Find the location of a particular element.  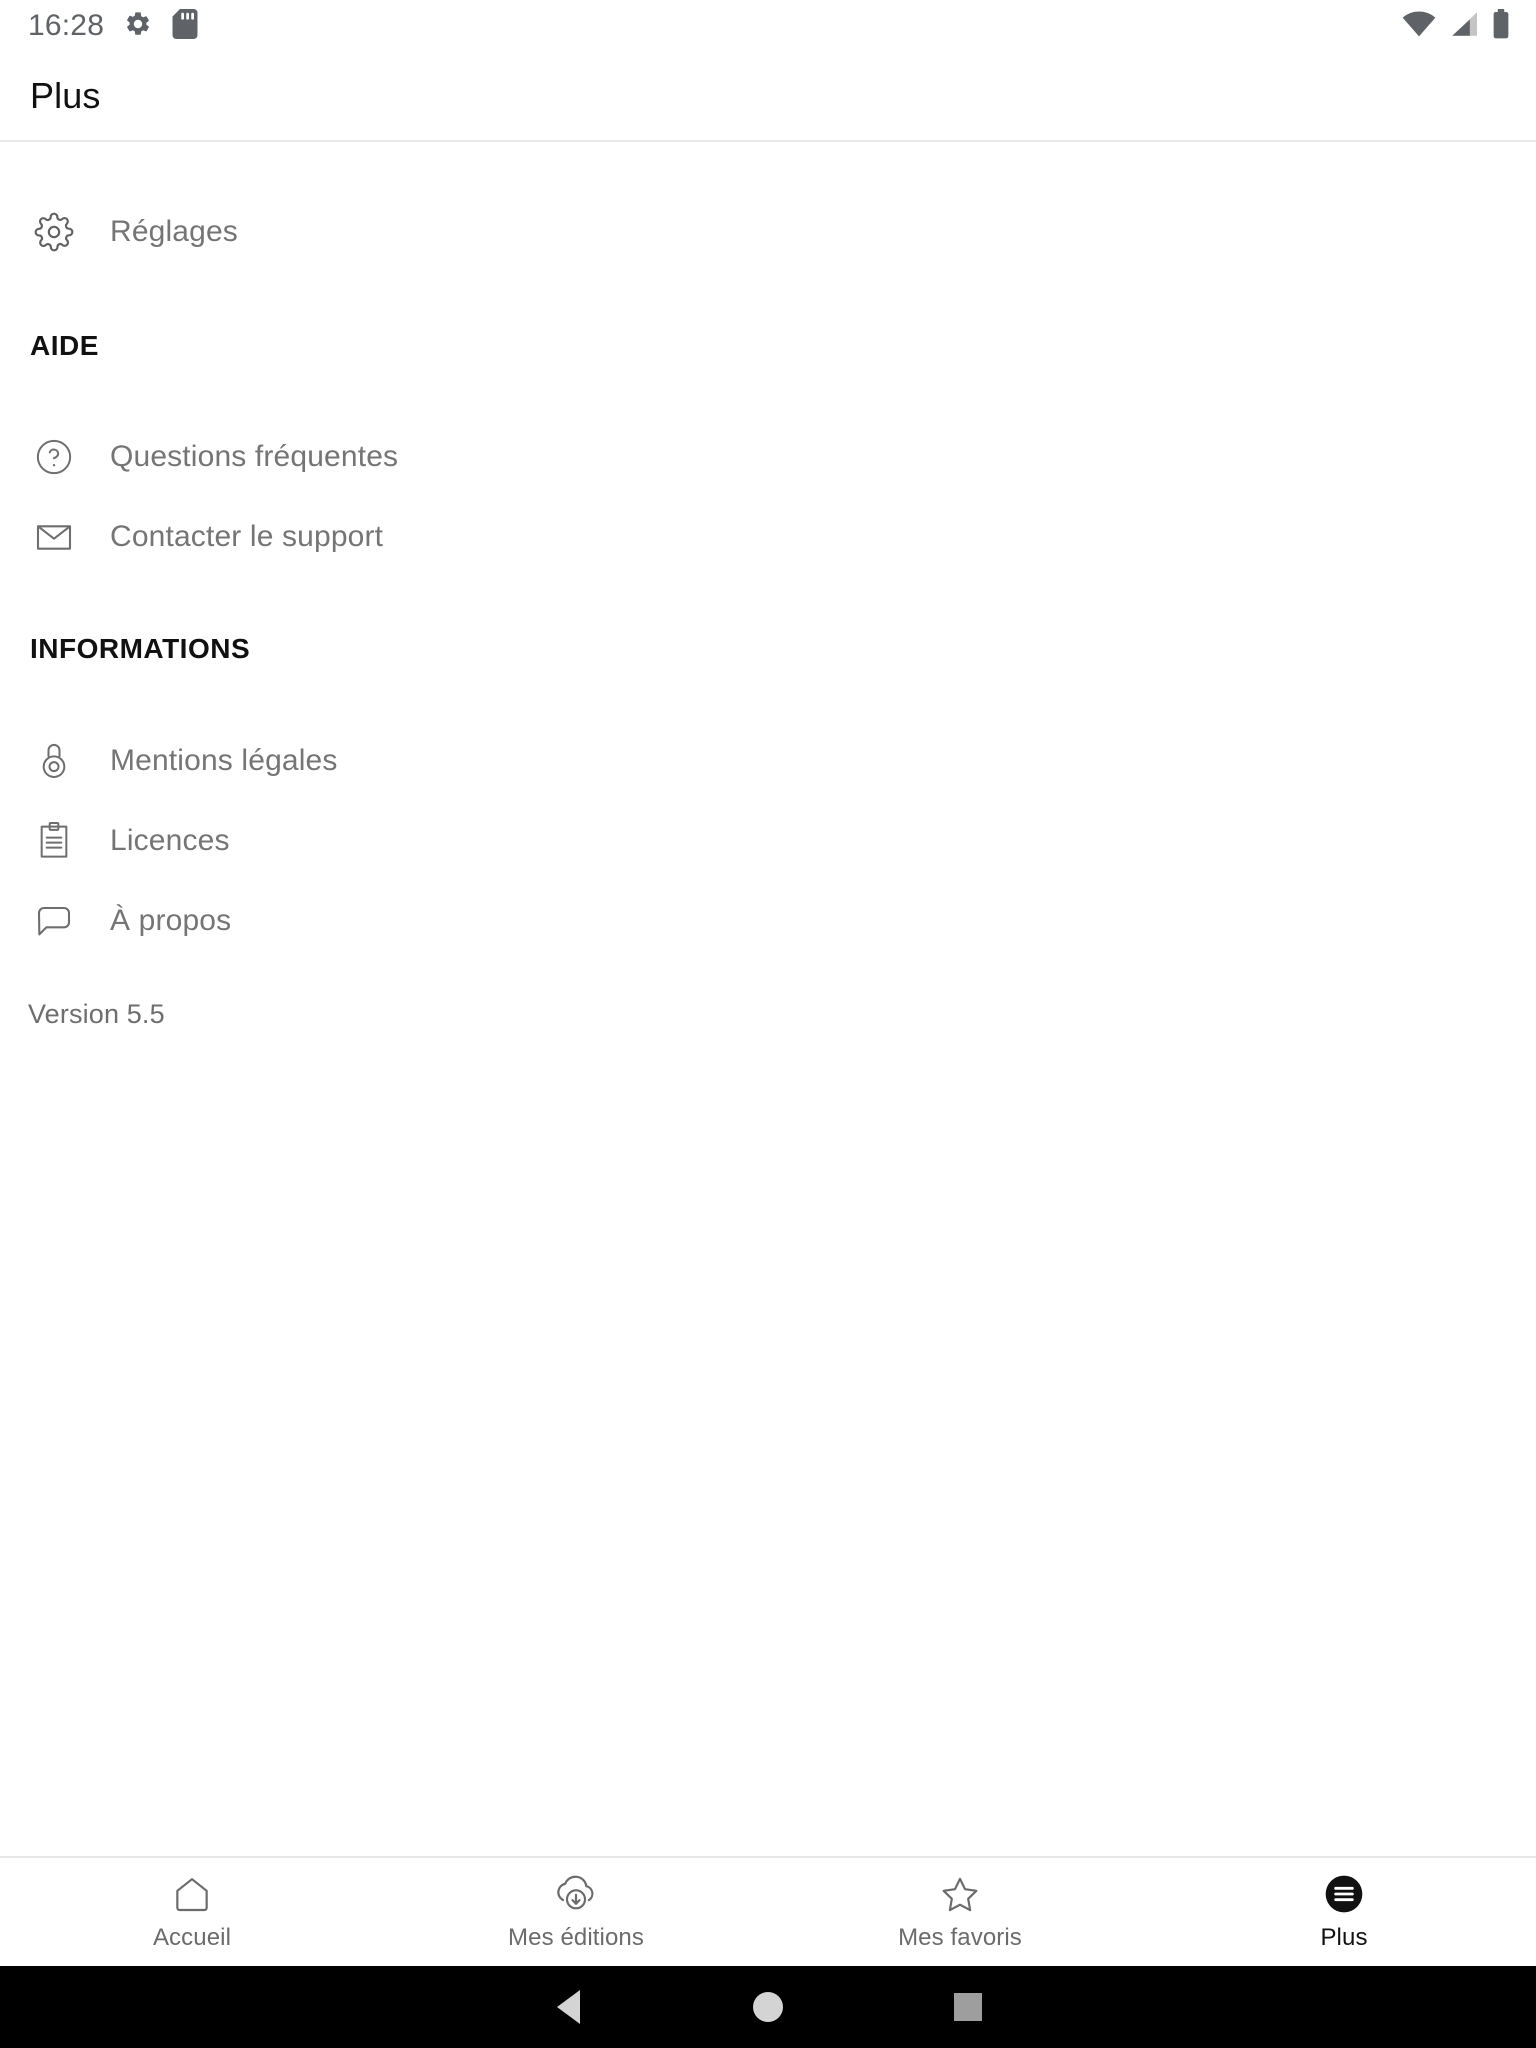

list-item-label: Questions fréquentes is located at coordinates (254, 456).